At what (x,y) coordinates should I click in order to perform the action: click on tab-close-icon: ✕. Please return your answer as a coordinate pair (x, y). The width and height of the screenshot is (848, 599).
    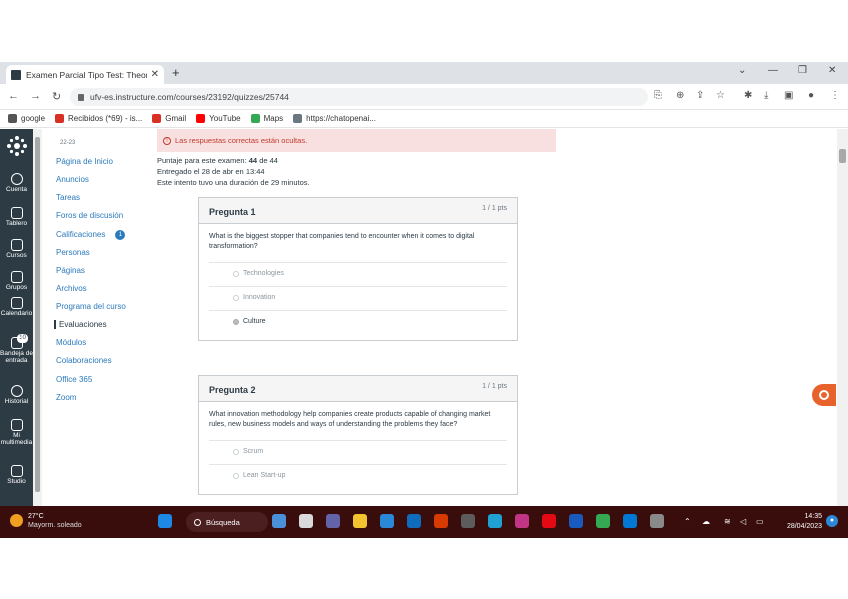
    Looking at the image, I should click on (155, 74).